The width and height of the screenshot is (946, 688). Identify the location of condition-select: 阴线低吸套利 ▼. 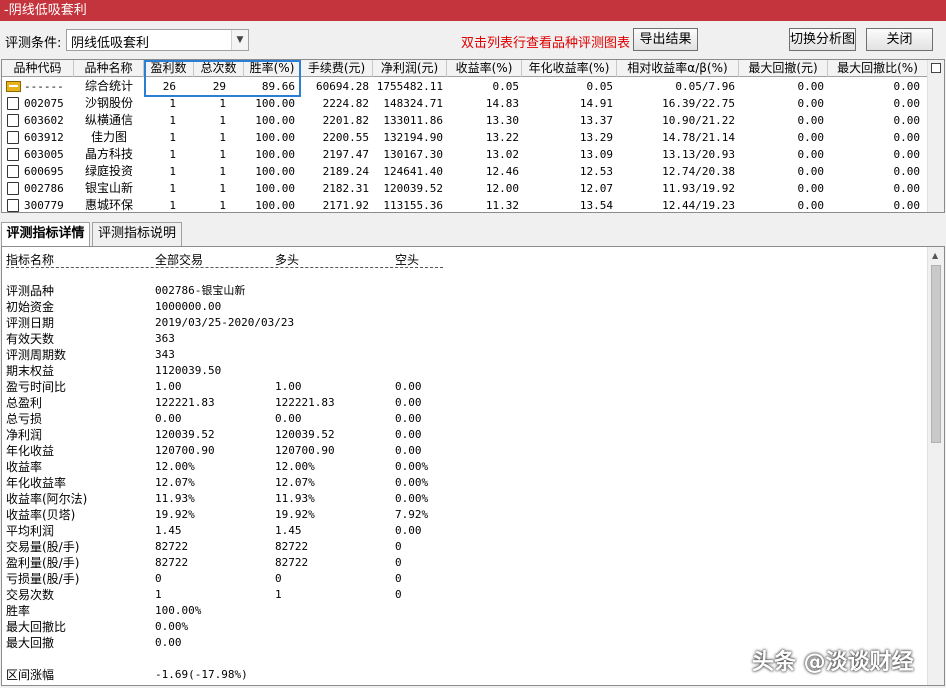
(157, 40).